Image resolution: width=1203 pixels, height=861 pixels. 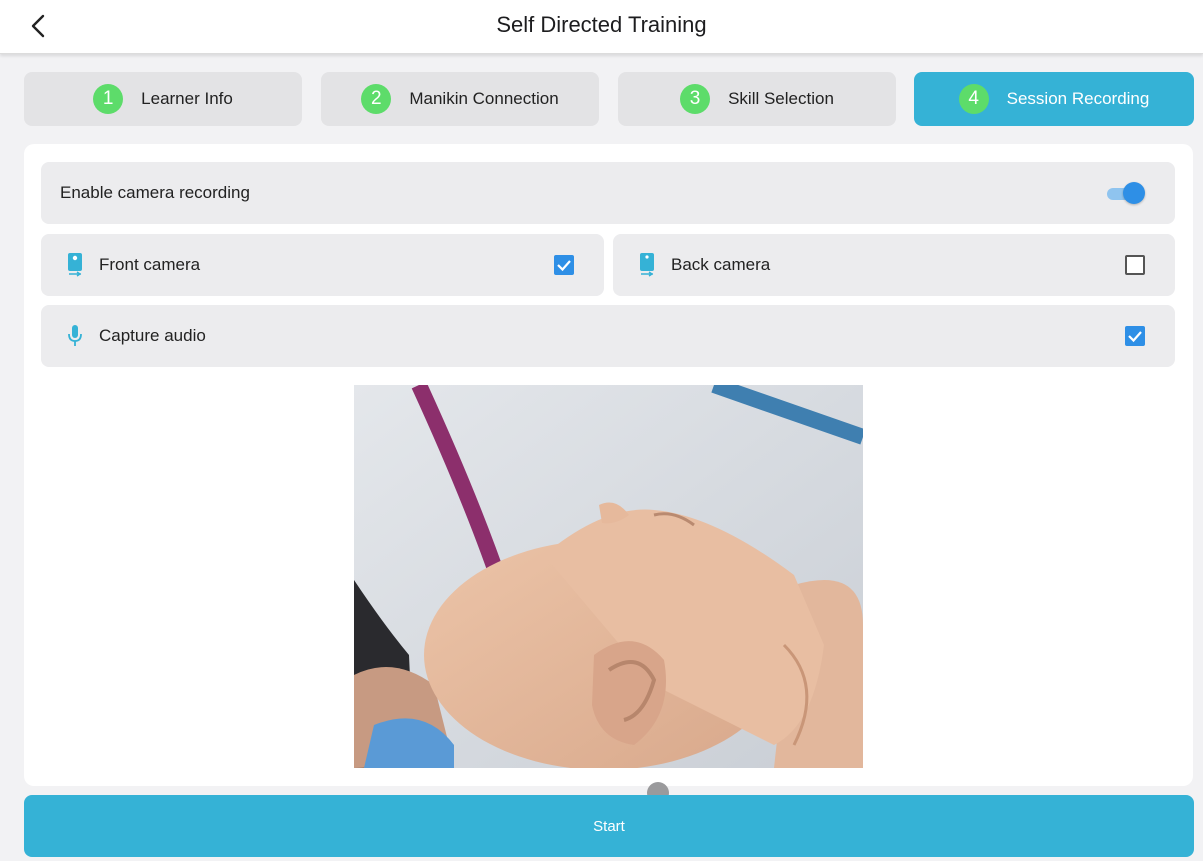 I want to click on step-skill-selection: 3 Skill Selection, so click(x=757, y=99).